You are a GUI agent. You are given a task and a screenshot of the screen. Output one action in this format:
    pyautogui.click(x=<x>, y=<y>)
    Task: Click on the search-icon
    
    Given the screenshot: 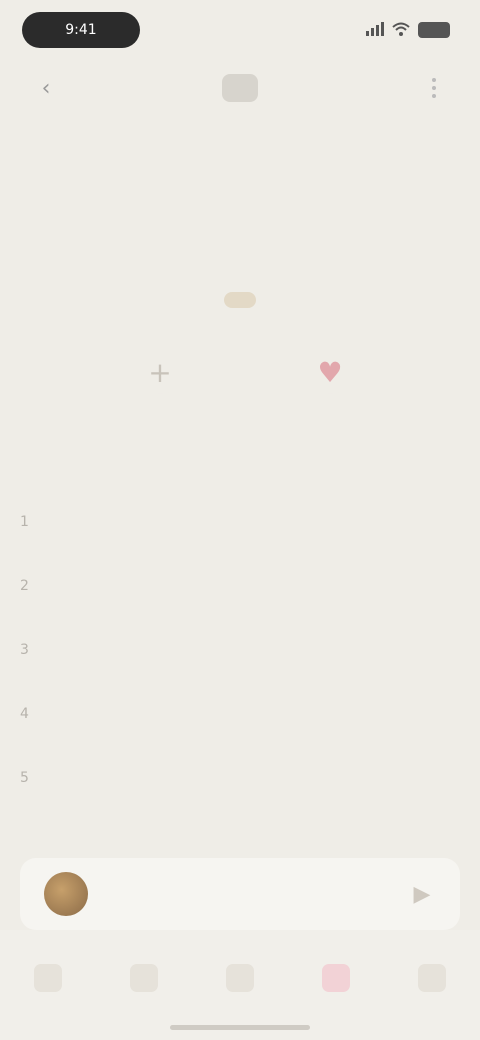 What is the action you would take?
    pyautogui.click(x=240, y=978)
    